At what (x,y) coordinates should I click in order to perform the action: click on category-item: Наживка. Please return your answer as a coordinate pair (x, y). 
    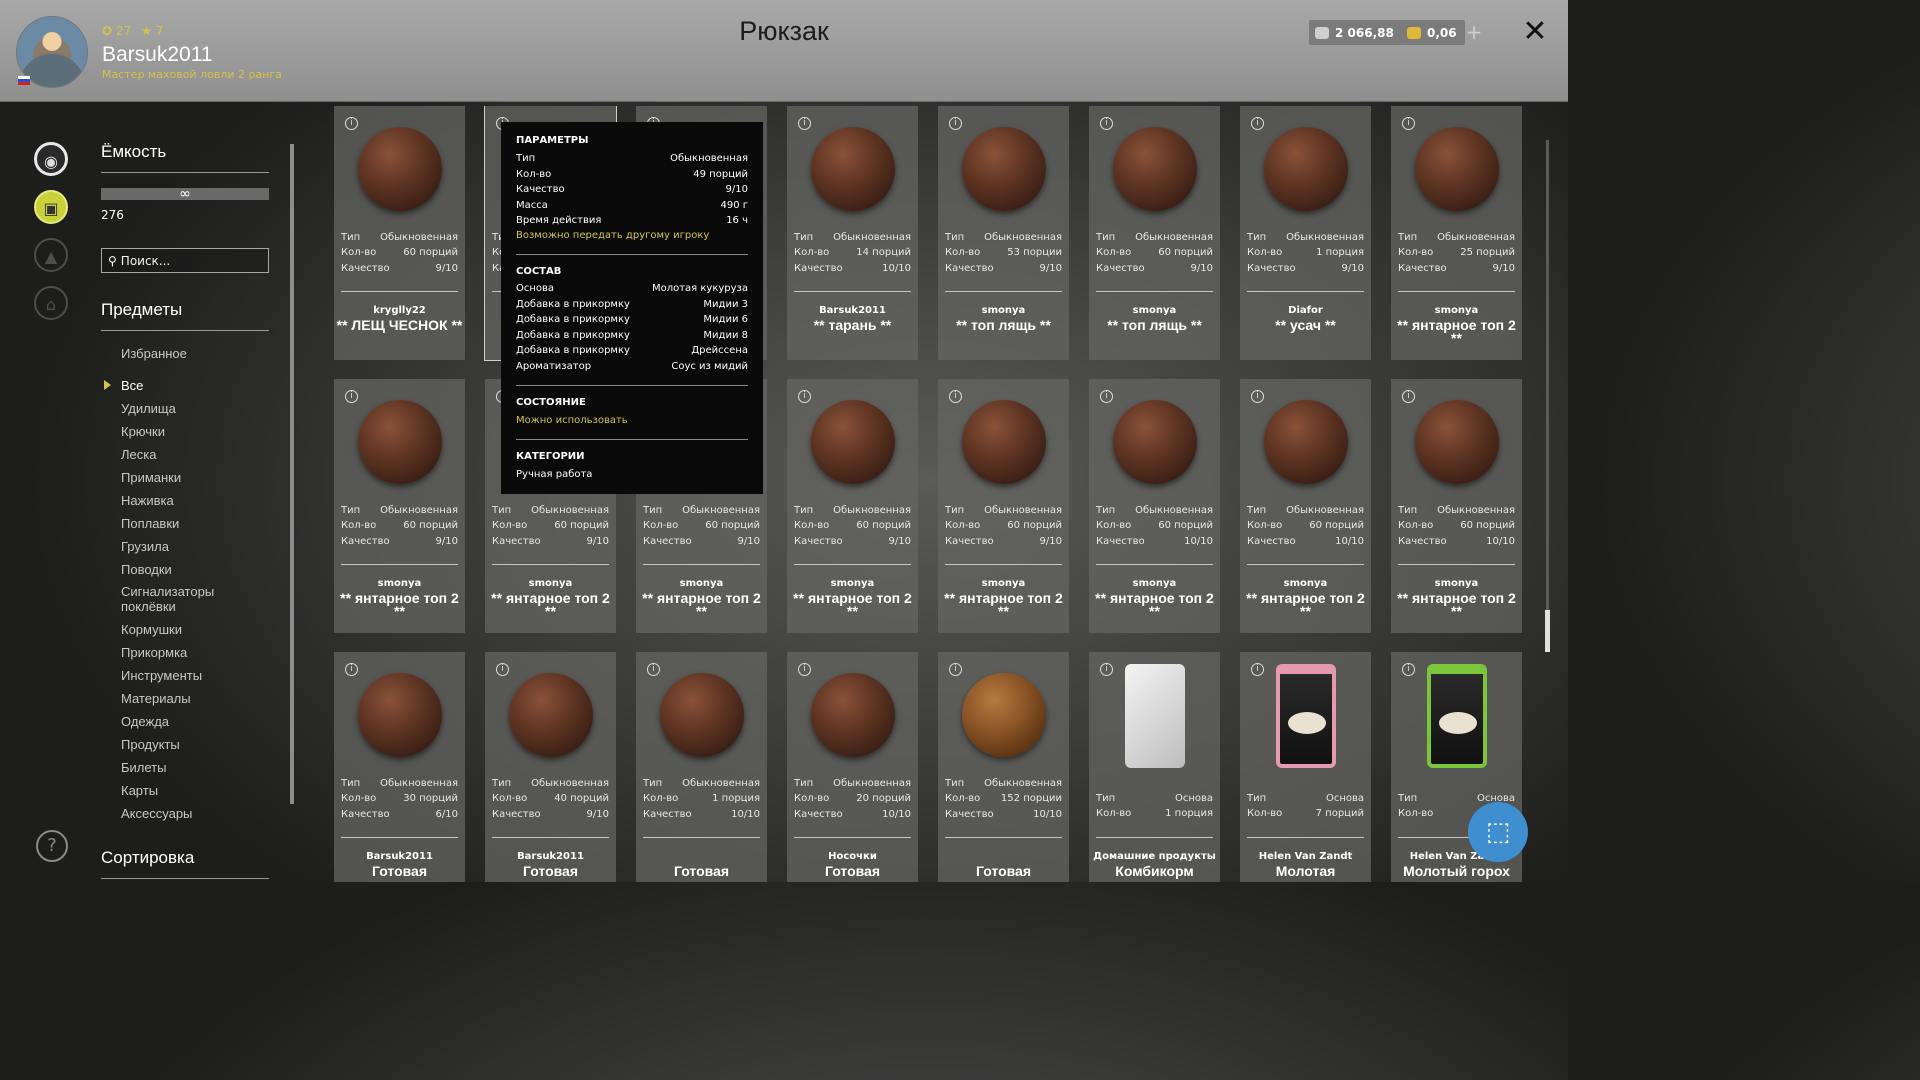
    Looking at the image, I should click on (147, 500).